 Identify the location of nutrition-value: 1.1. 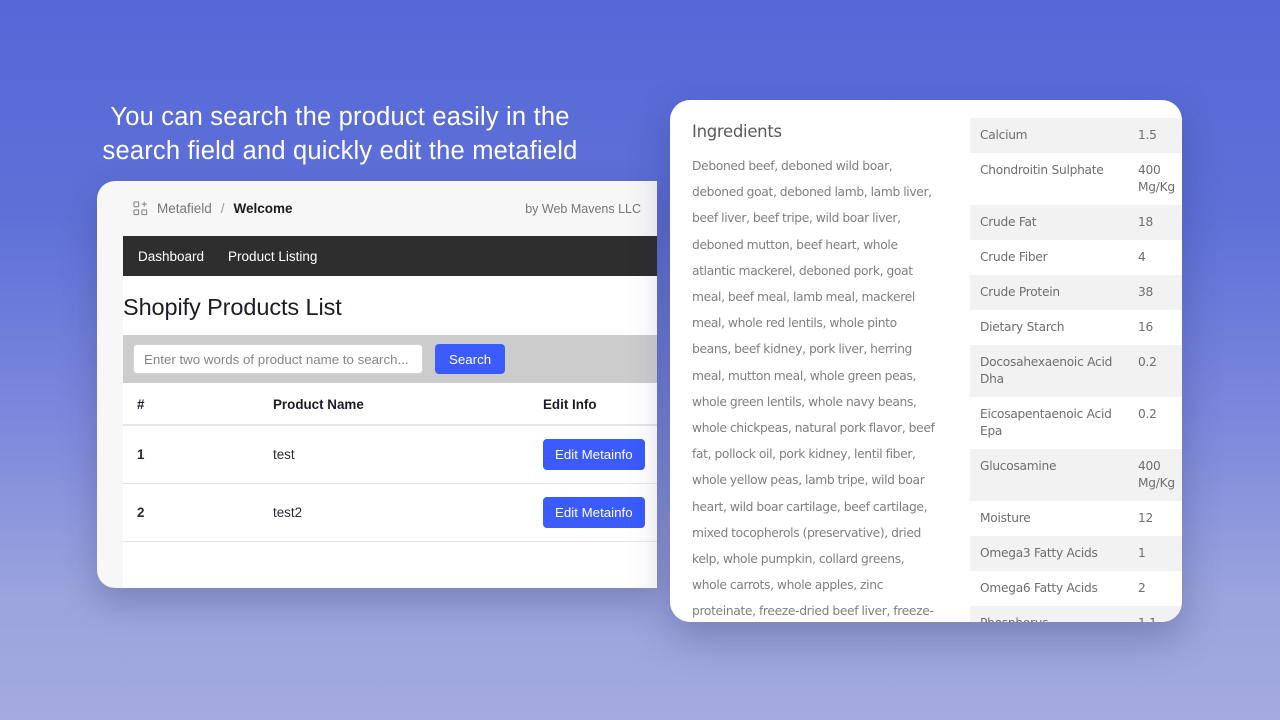
(1157, 614).